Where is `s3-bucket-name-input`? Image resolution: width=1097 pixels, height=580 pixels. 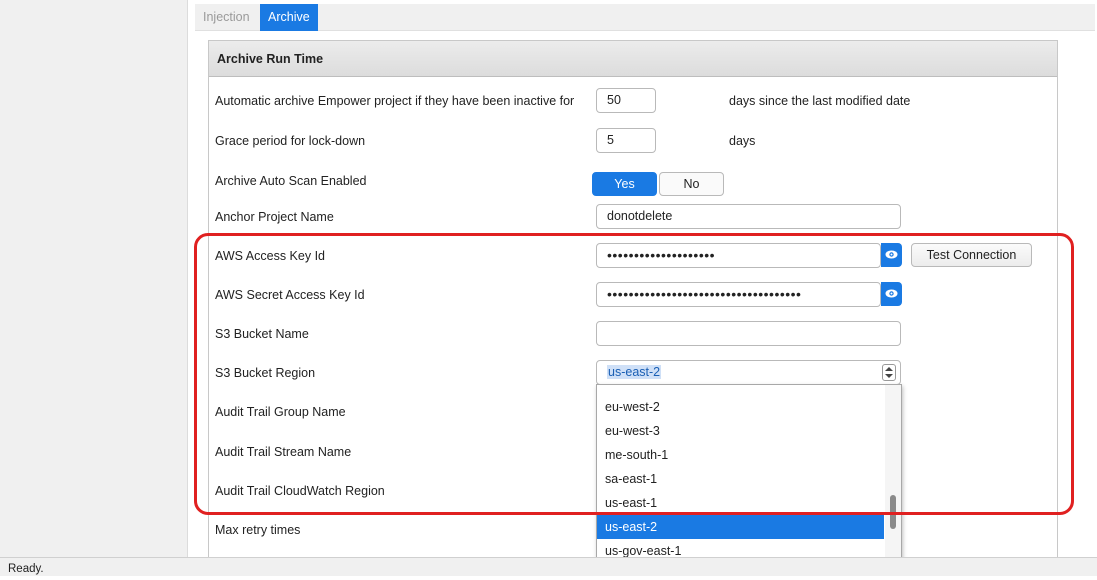 s3-bucket-name-input is located at coordinates (748, 333).